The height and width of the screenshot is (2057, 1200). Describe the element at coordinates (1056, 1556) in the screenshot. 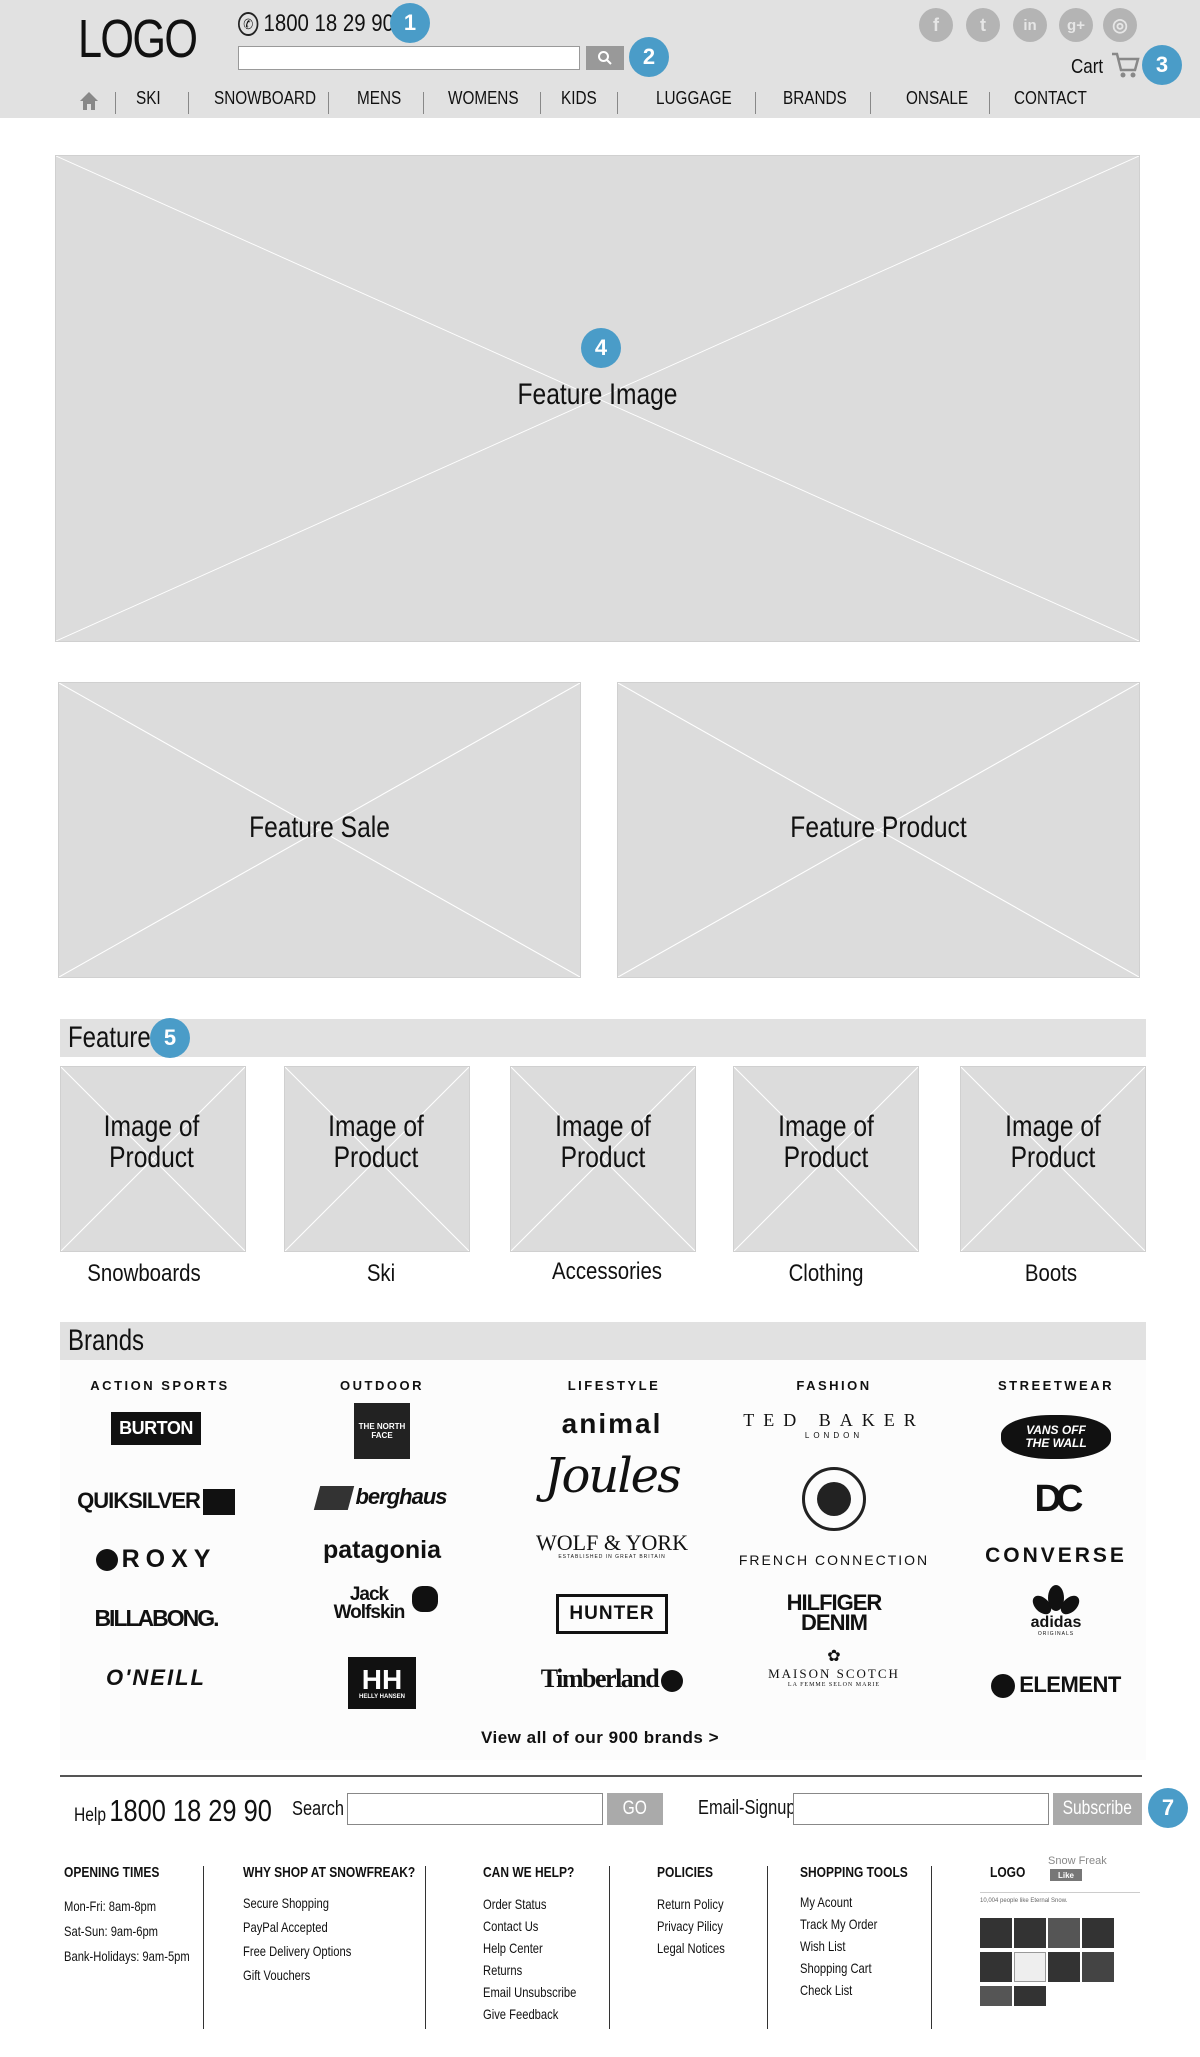

I see `brand-converse: CONVERSE` at that location.